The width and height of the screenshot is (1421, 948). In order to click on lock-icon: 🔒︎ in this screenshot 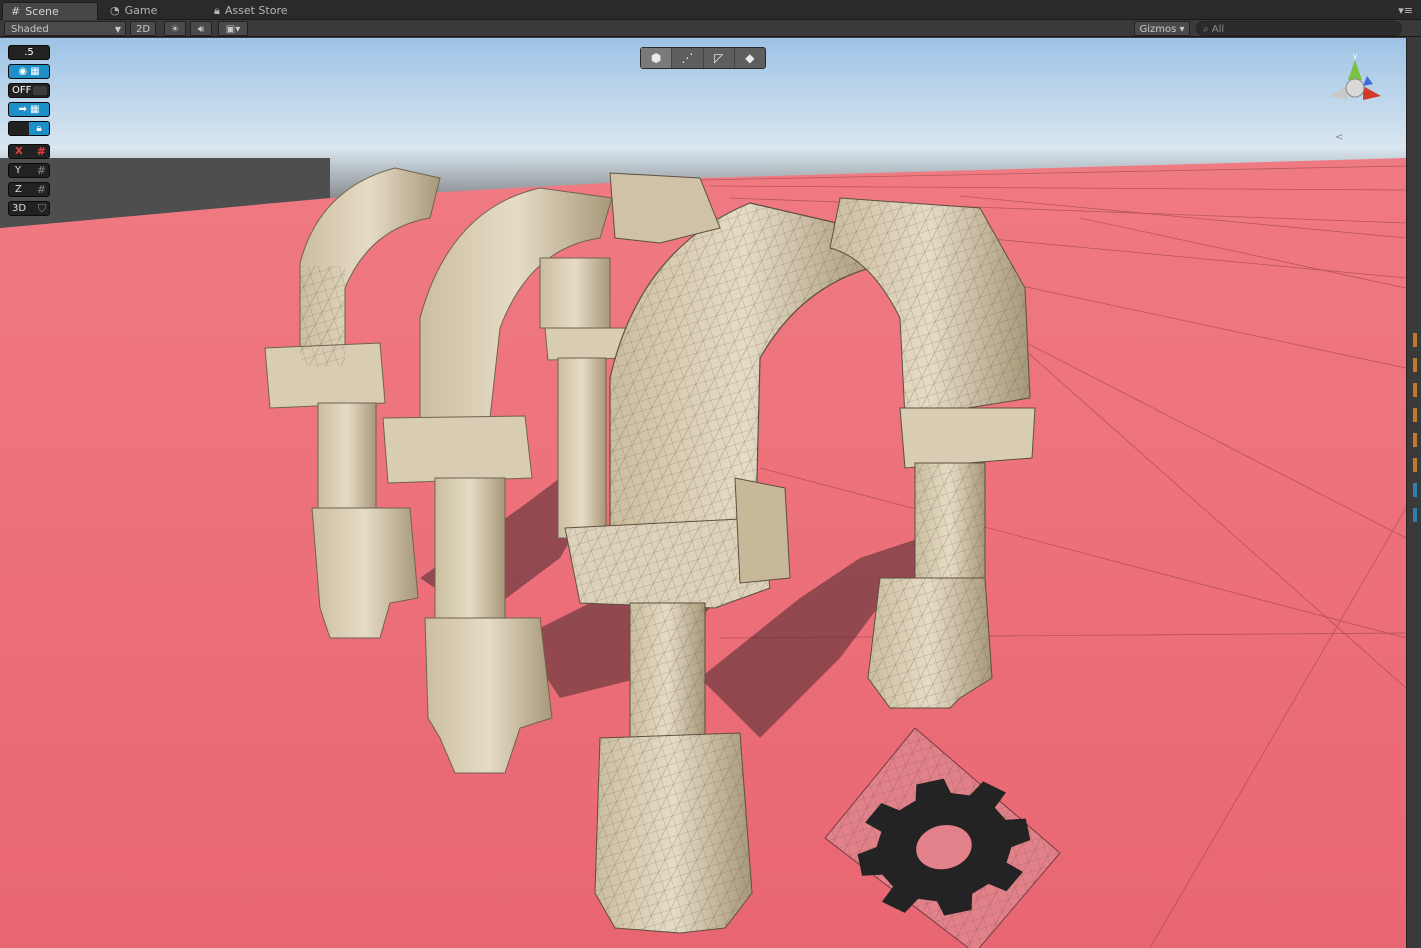, I will do `click(217, 10)`.